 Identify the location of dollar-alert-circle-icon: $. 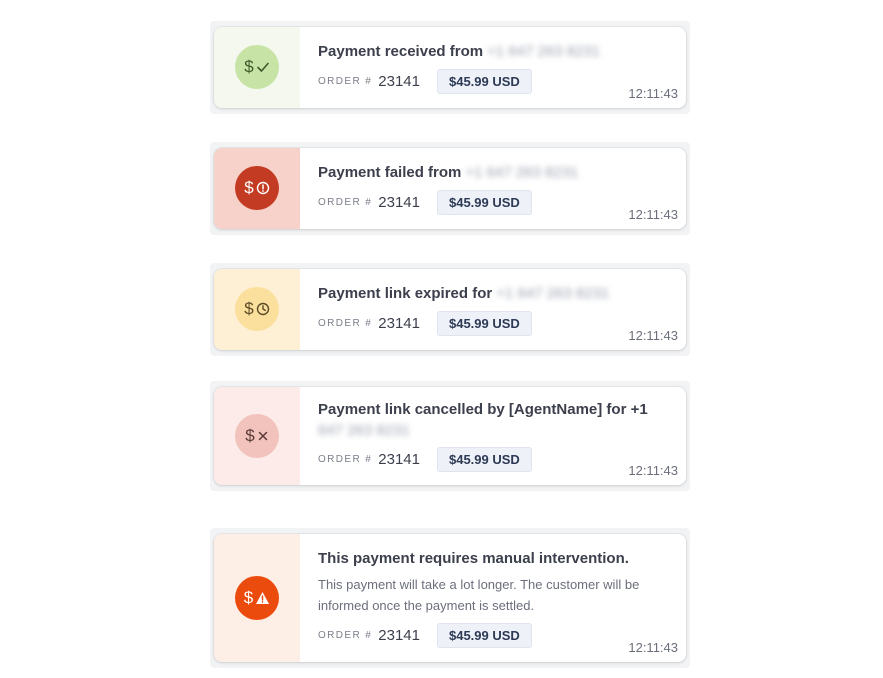
(257, 188).